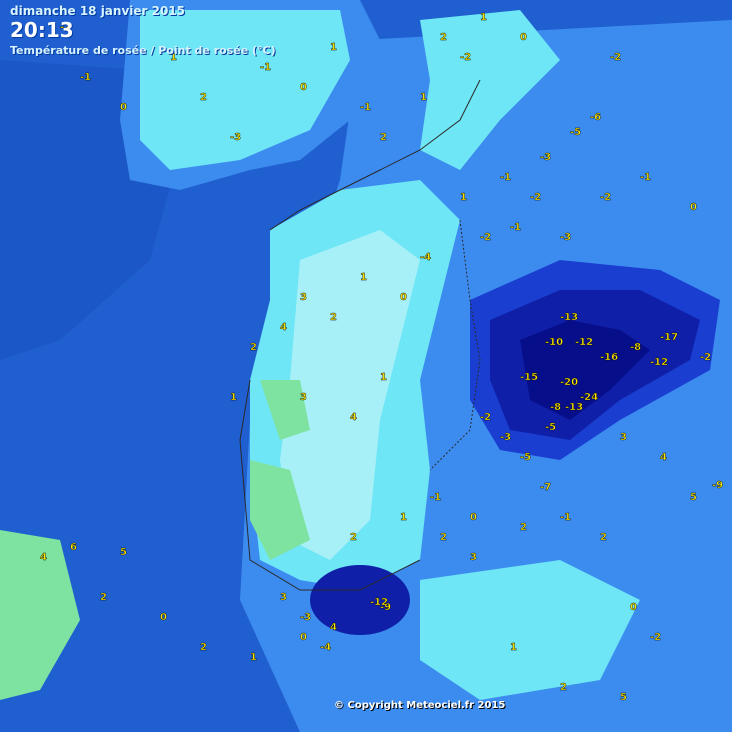 The image size is (732, 732). I want to click on station-value: -9, so click(717, 485).